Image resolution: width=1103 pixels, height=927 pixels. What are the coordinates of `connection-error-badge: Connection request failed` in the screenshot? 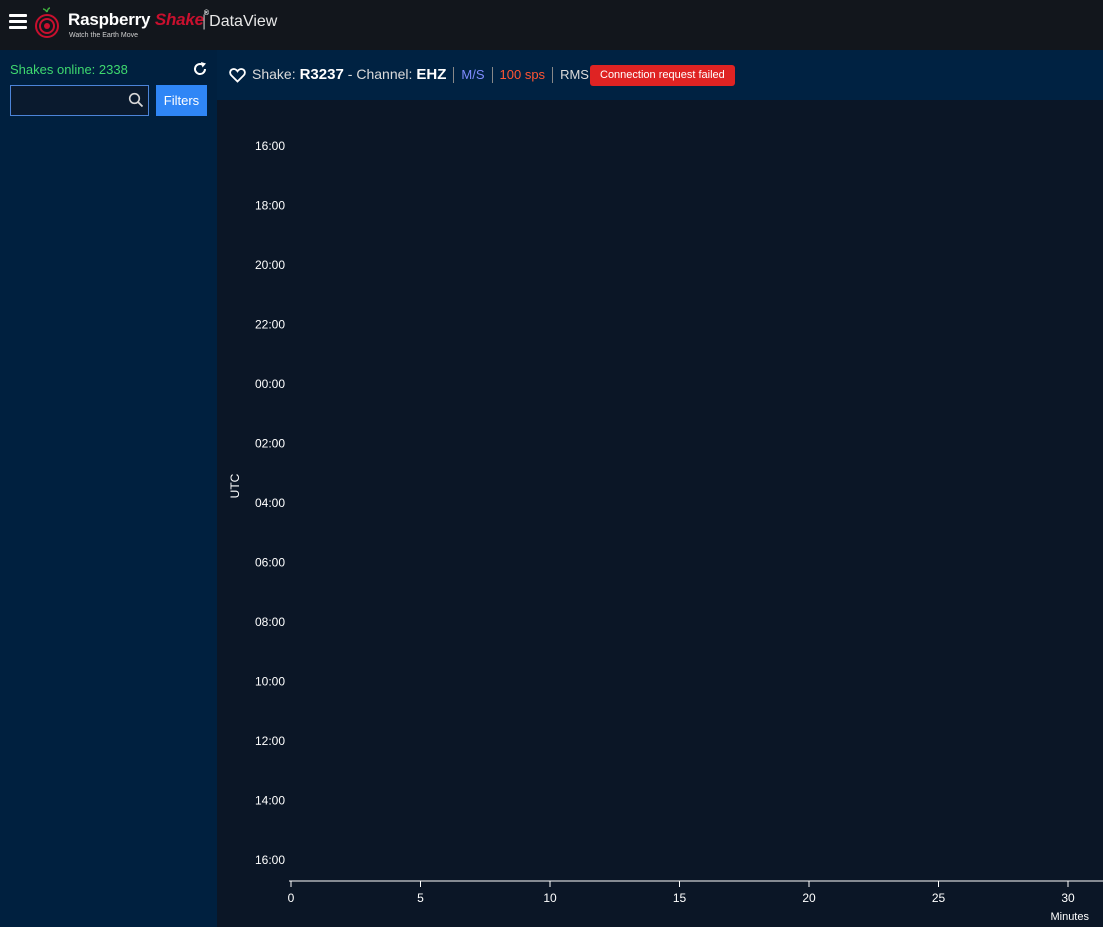 It's located at (662, 75).